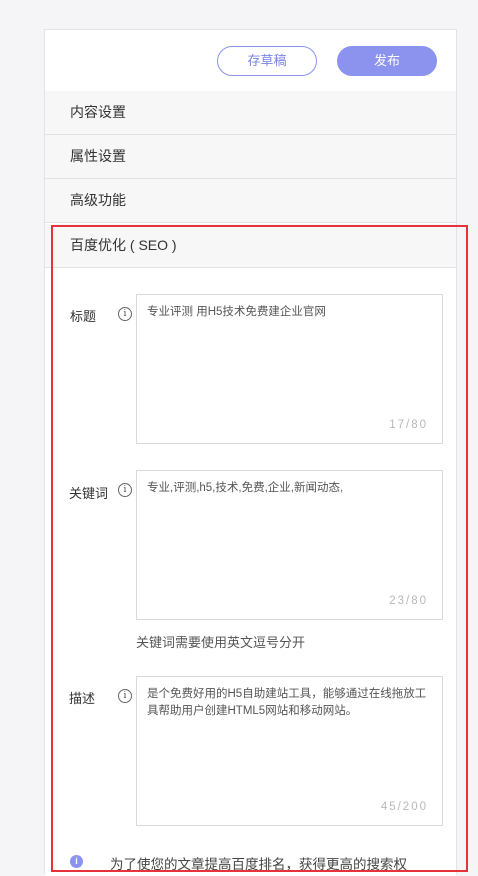  What do you see at coordinates (387, 61) in the screenshot?
I see `publish-button: 发布` at bounding box center [387, 61].